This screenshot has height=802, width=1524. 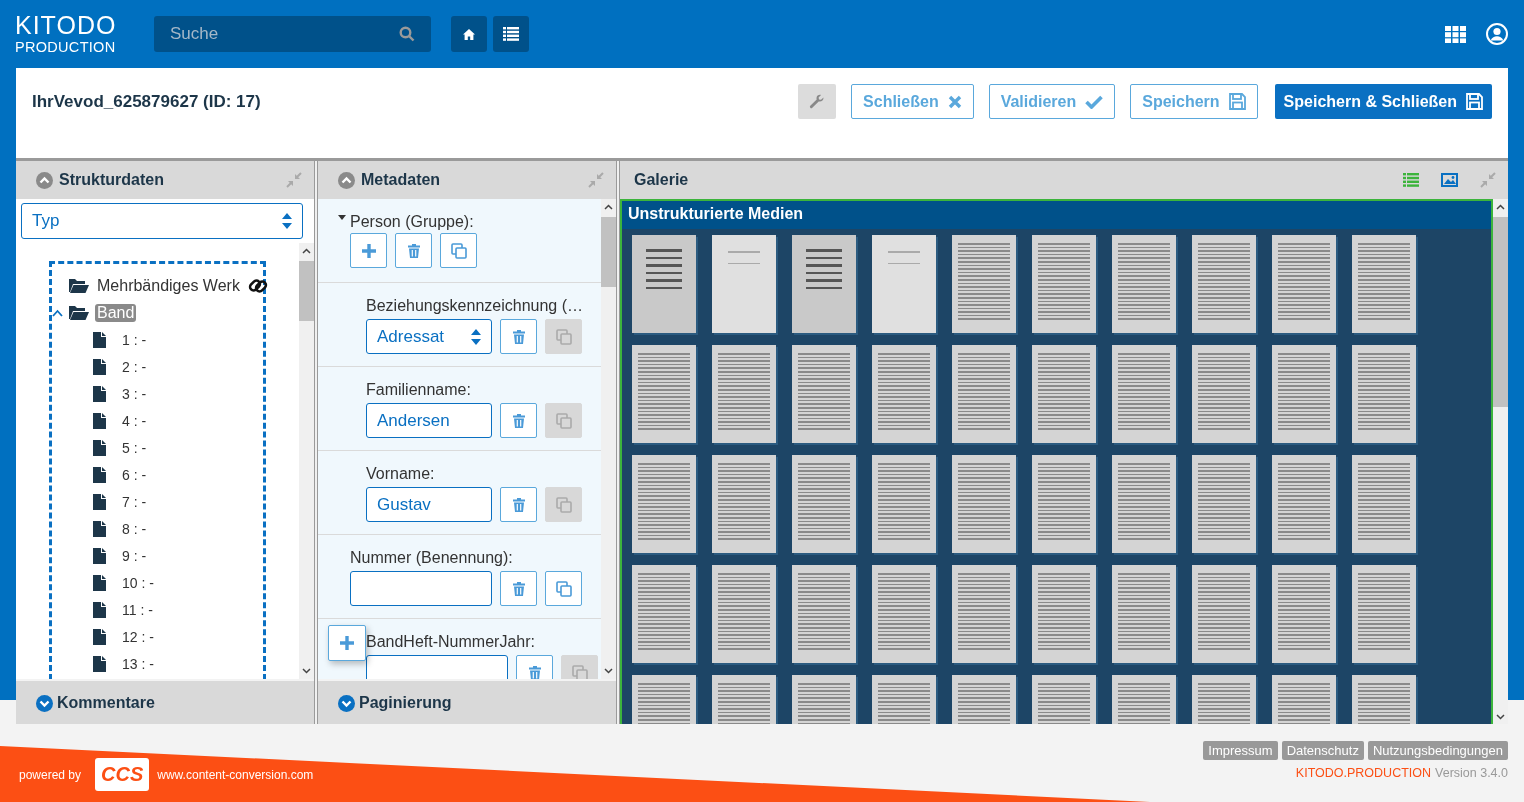 I want to click on tree-item: 2 : -, so click(x=134, y=366).